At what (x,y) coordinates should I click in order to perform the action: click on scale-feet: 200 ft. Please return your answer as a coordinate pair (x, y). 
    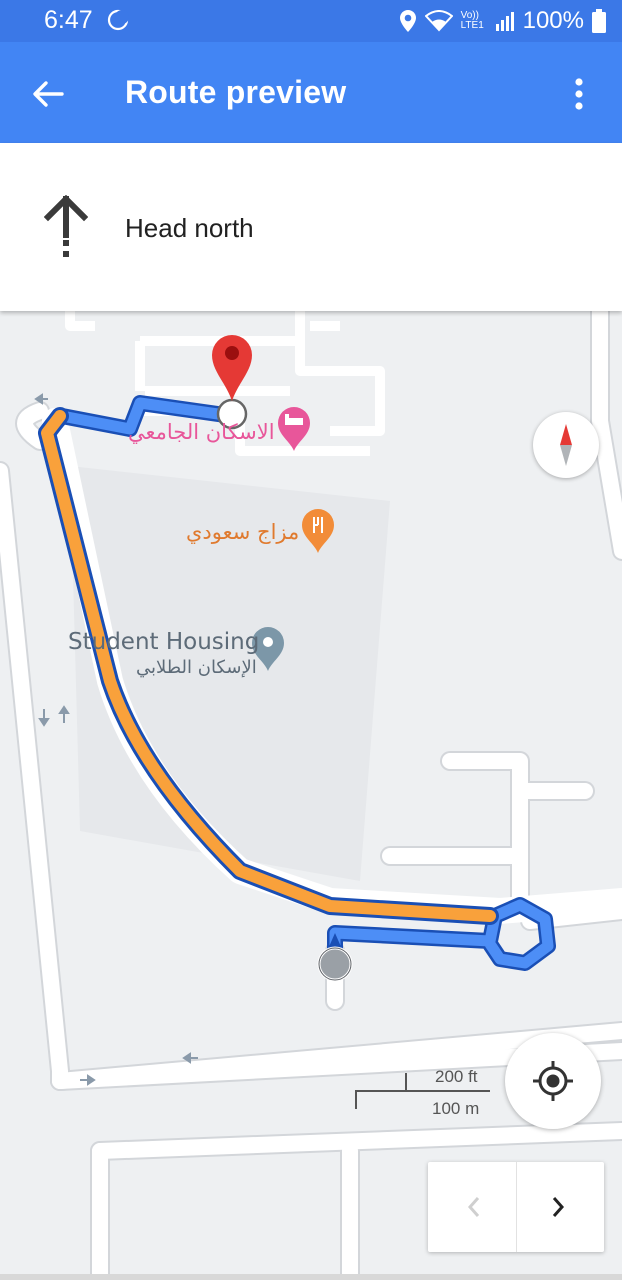
    Looking at the image, I should click on (456, 1076).